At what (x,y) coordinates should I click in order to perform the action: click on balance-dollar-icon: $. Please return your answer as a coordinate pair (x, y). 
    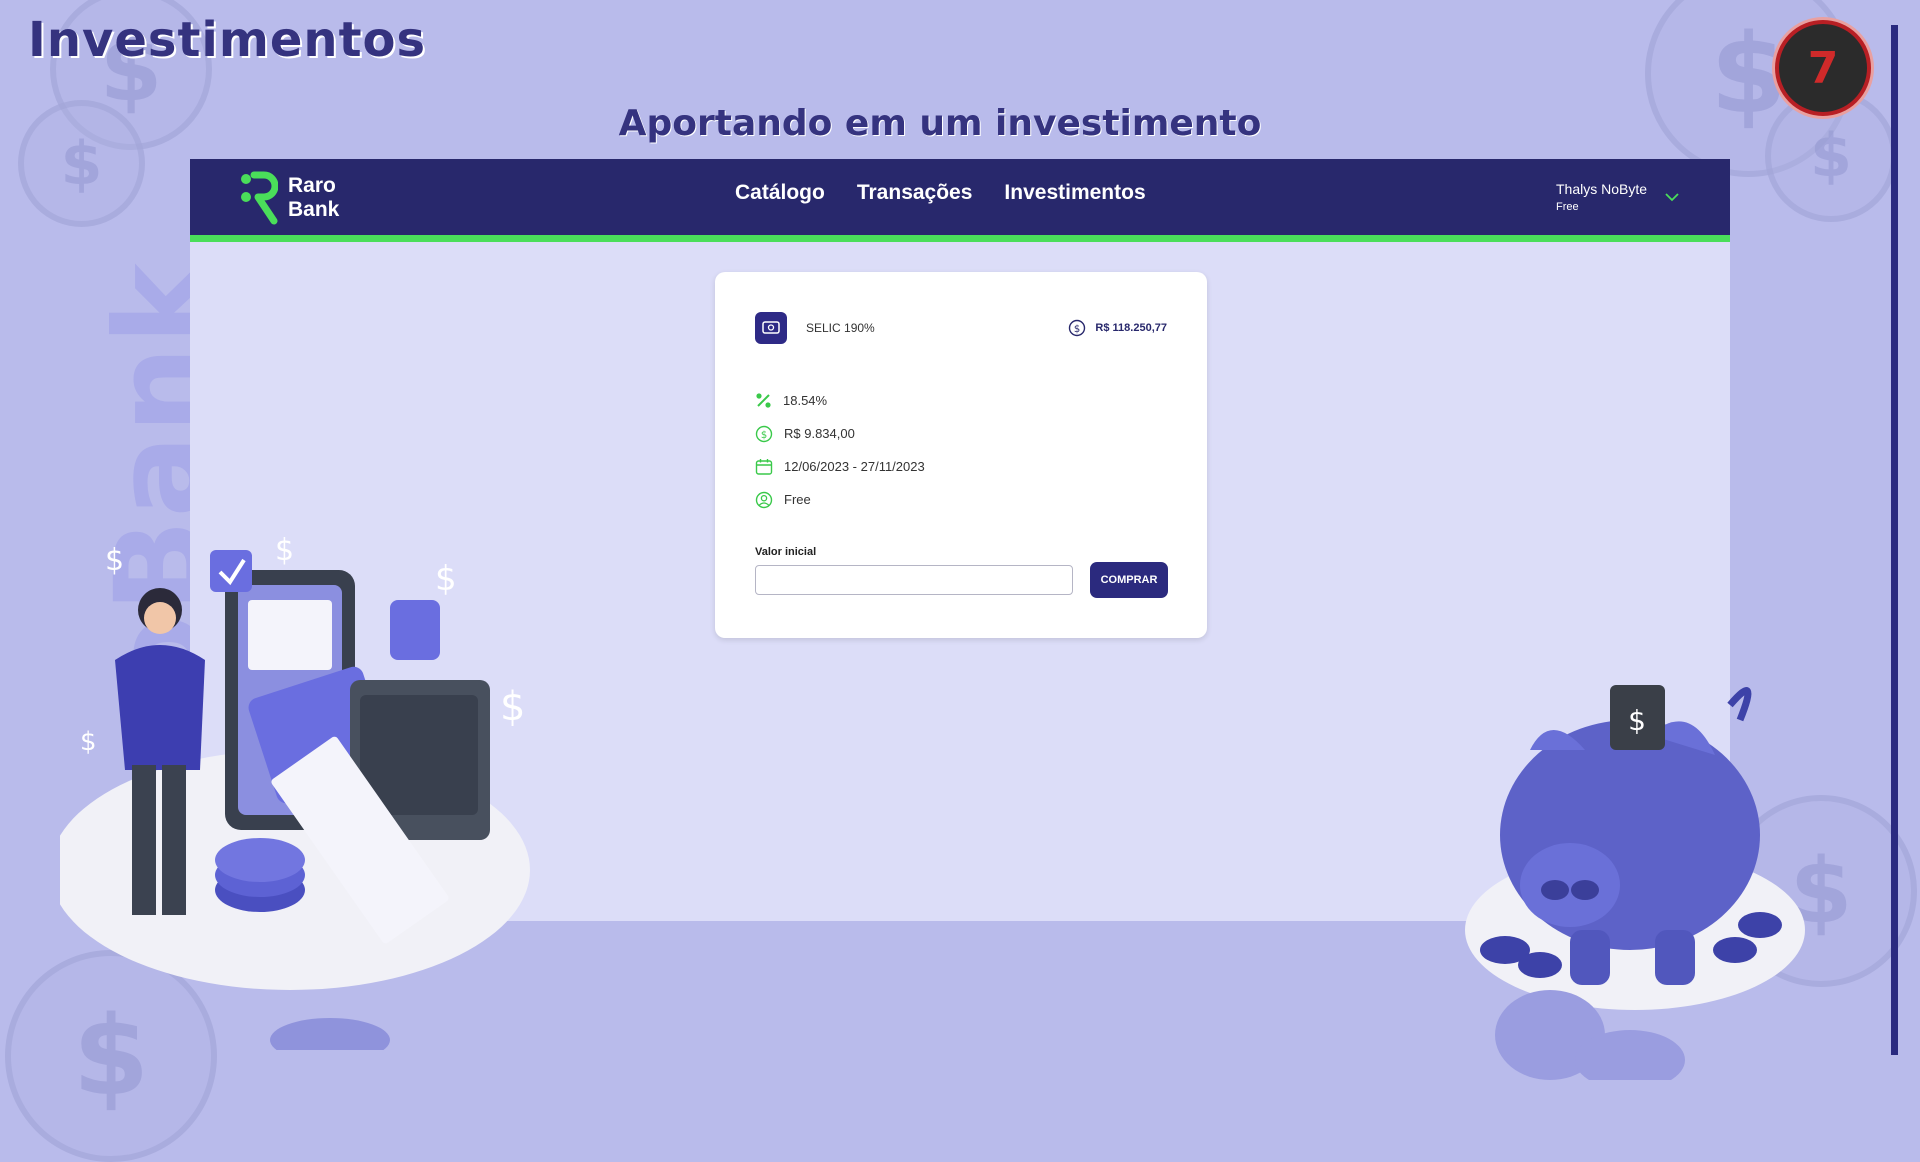
    Looking at the image, I should click on (1077, 328).